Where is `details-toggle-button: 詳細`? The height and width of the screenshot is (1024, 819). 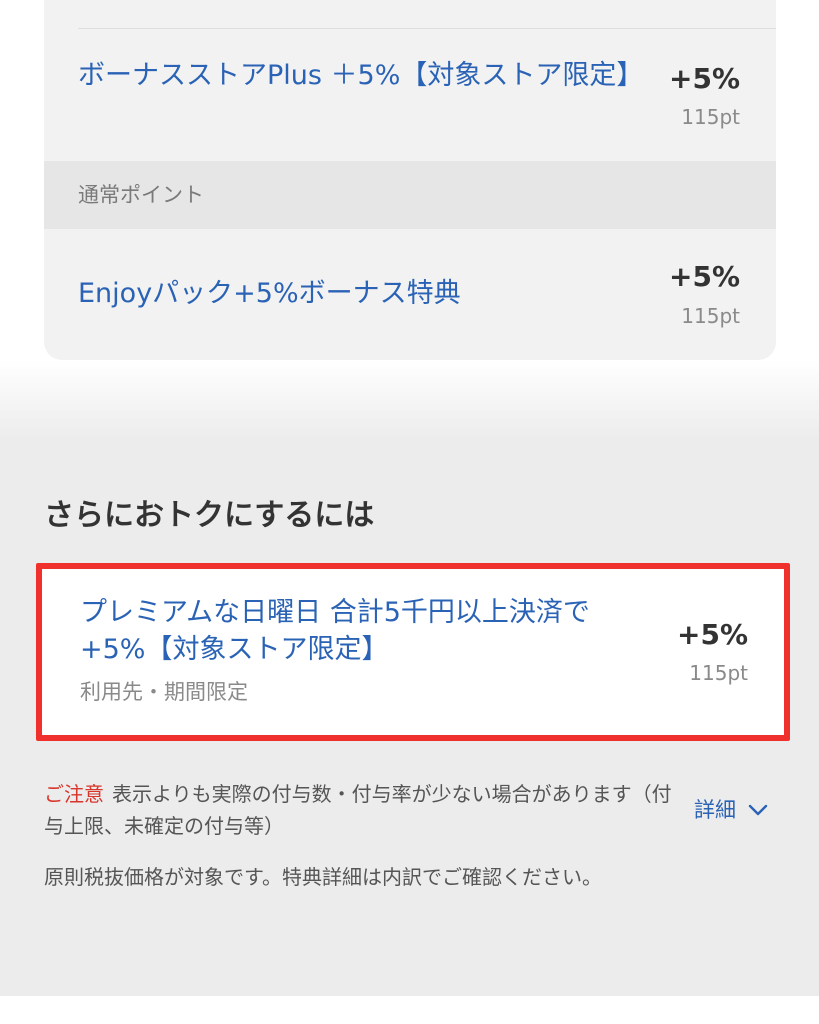 details-toggle-button: 詳細 is located at coordinates (731, 810).